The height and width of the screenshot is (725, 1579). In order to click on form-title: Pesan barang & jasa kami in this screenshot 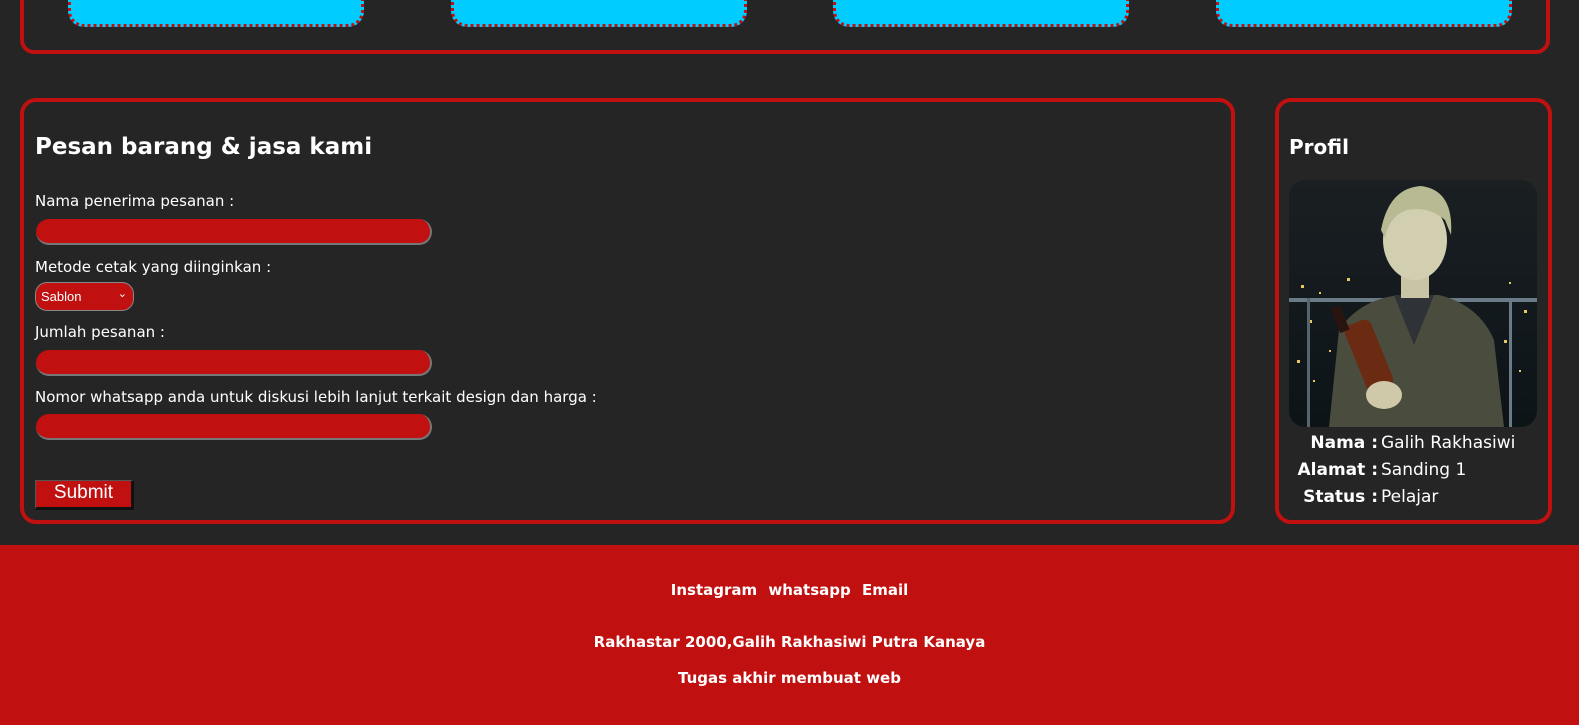, I will do `click(204, 147)`.